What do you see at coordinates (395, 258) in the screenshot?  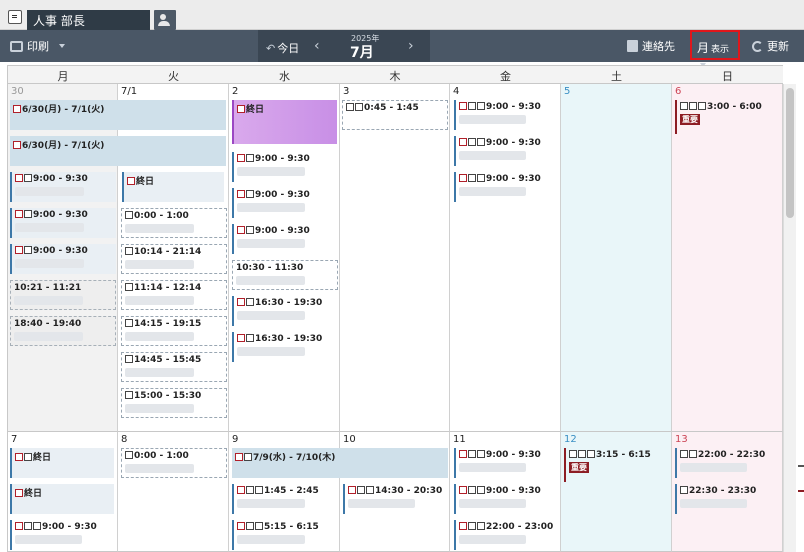 I see `day-cell: 3` at bounding box center [395, 258].